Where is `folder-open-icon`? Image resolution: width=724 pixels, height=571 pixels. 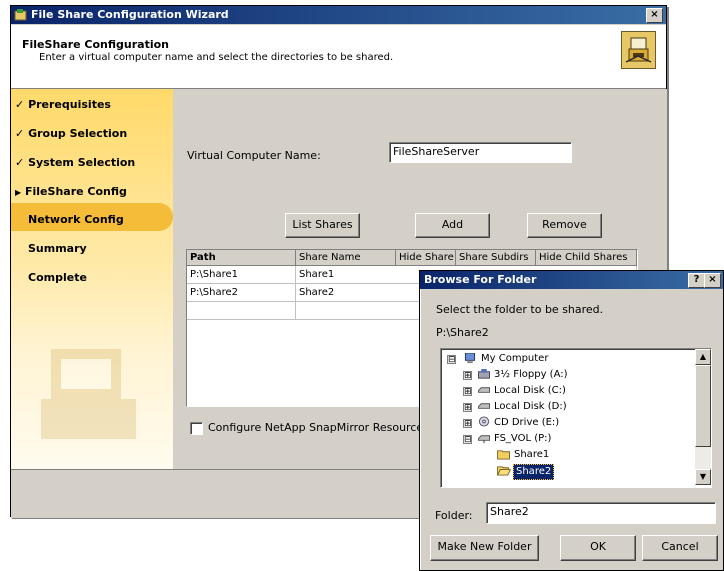
folder-open-icon is located at coordinates (504, 471).